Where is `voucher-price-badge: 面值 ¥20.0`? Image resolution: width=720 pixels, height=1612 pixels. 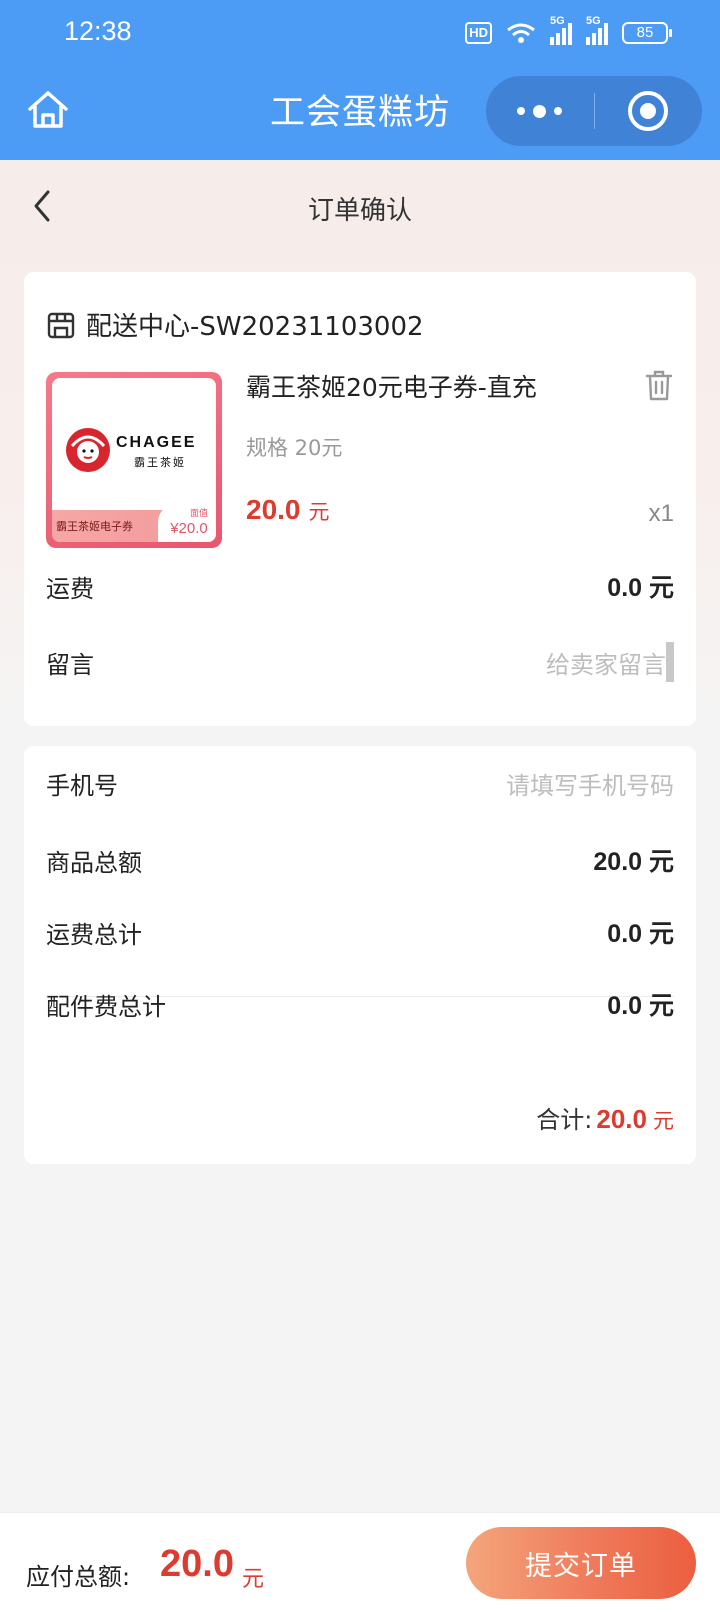 voucher-price-badge: 面值 ¥20.0 is located at coordinates (187, 523).